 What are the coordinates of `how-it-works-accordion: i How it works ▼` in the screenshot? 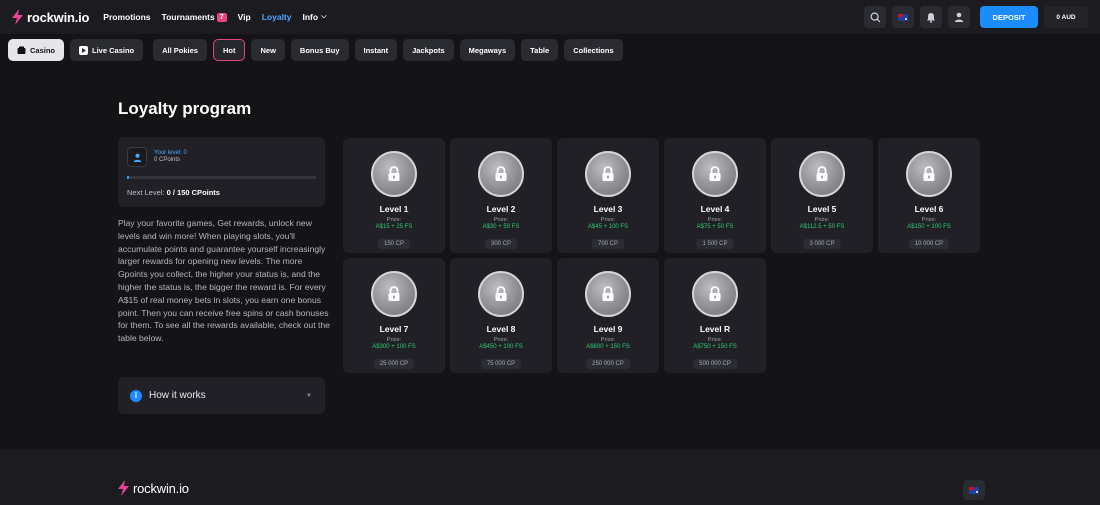 It's located at (221, 395).